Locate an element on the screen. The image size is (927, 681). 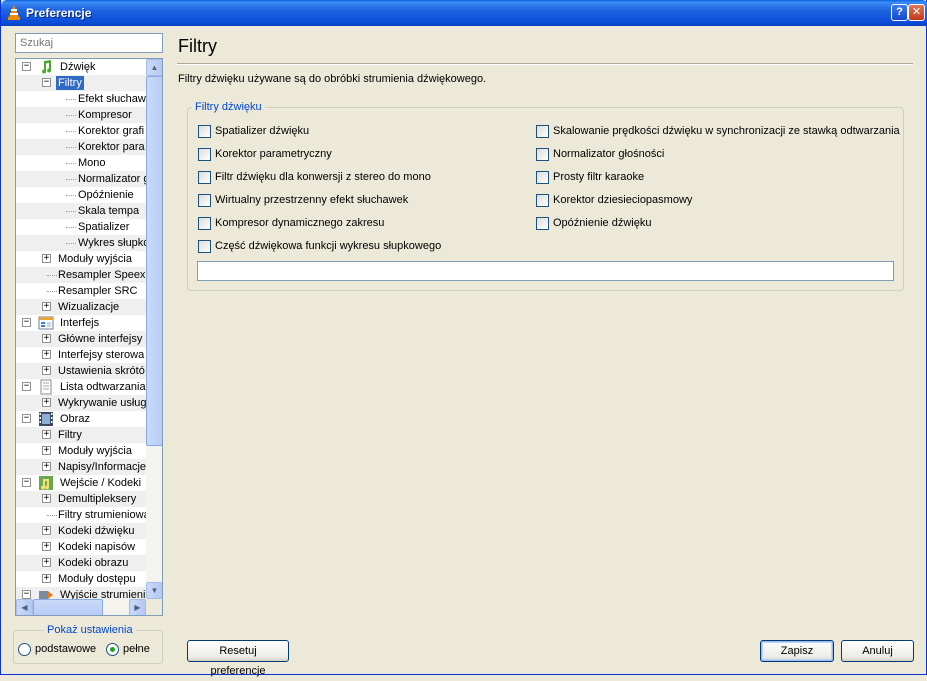
tree-vertical-scrollbar: ▲ ▼ is located at coordinates (154, 329).